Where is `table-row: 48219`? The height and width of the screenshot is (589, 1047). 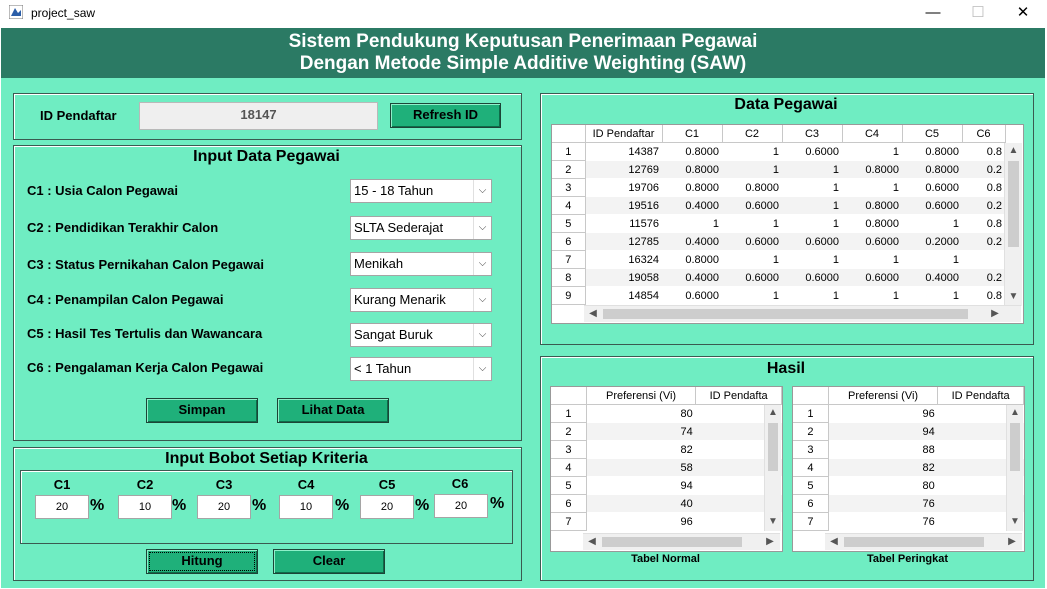 table-row: 48219 is located at coordinates (908, 467).